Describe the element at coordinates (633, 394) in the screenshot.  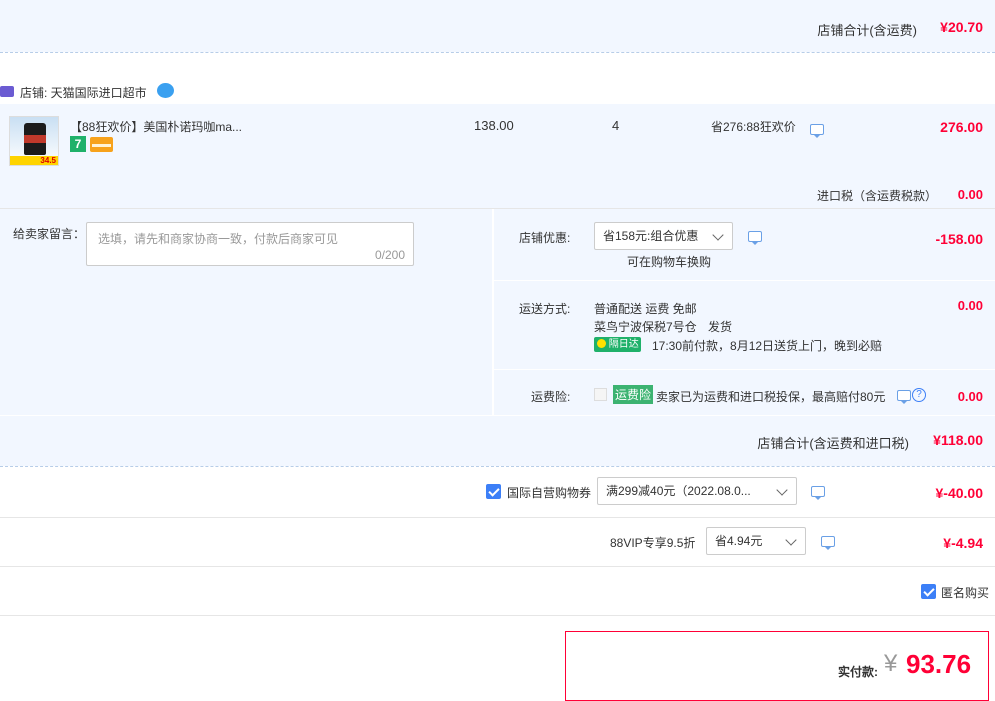
I see `insurance-tag: 运费险` at that location.